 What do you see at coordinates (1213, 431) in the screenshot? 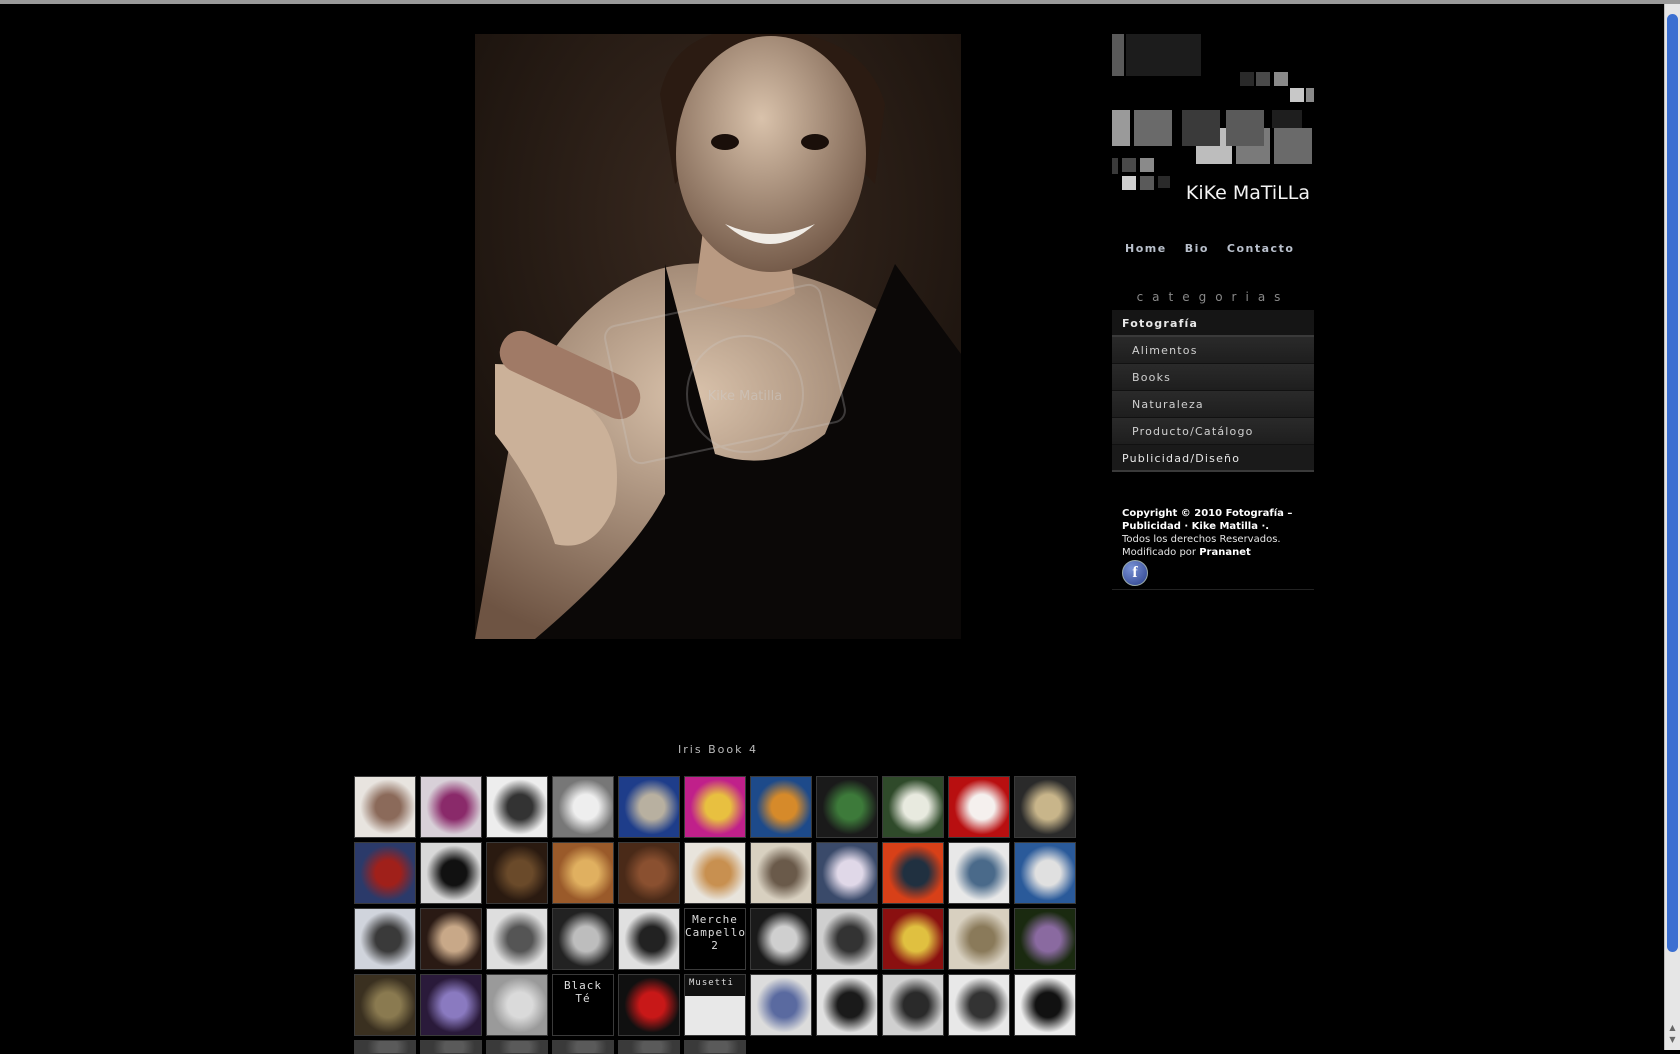
I see `menu-item-producto-catalogo: Producto/Catálogo` at bounding box center [1213, 431].